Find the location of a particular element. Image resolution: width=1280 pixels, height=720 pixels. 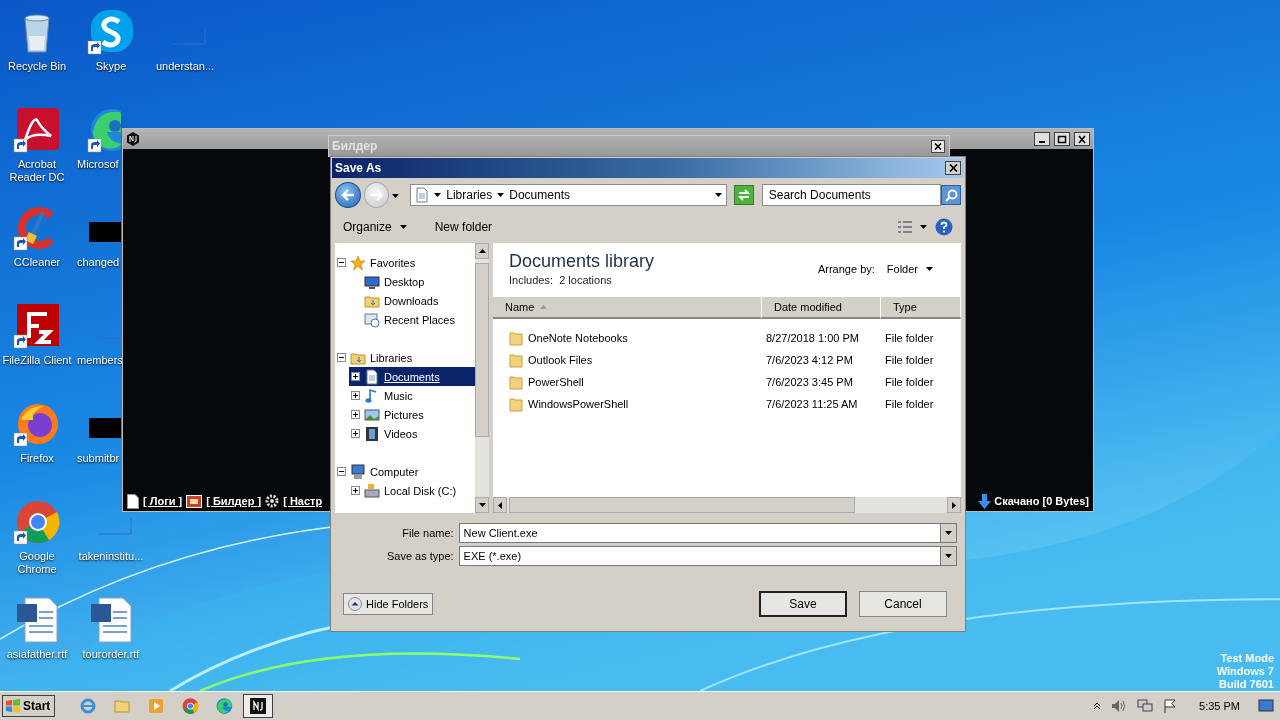

scroll-right-button is located at coordinates (954, 505).